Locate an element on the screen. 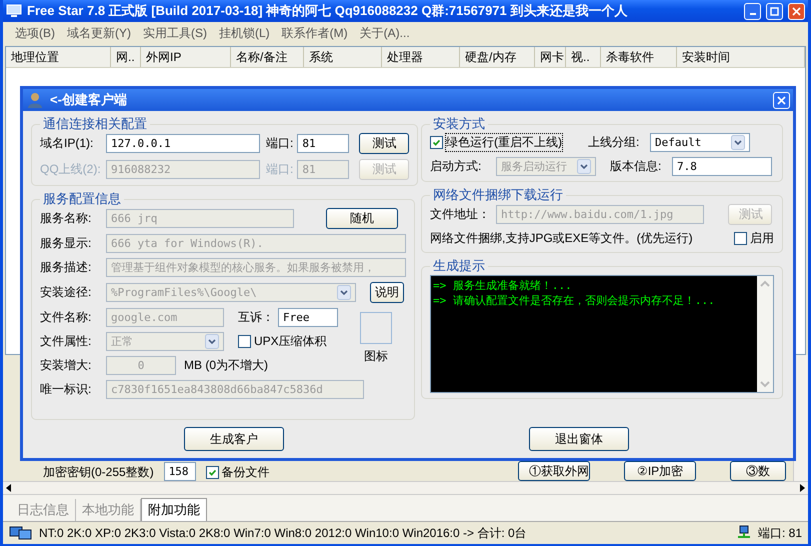  status-text: NT:0 2K:0 XP:0 2K3:0 Vista:0 2K8:0 Win7:0 Win8:0 2012:0 Win10:0 Win2016:0 -> 合计: 0台 is located at coordinates (283, 533).